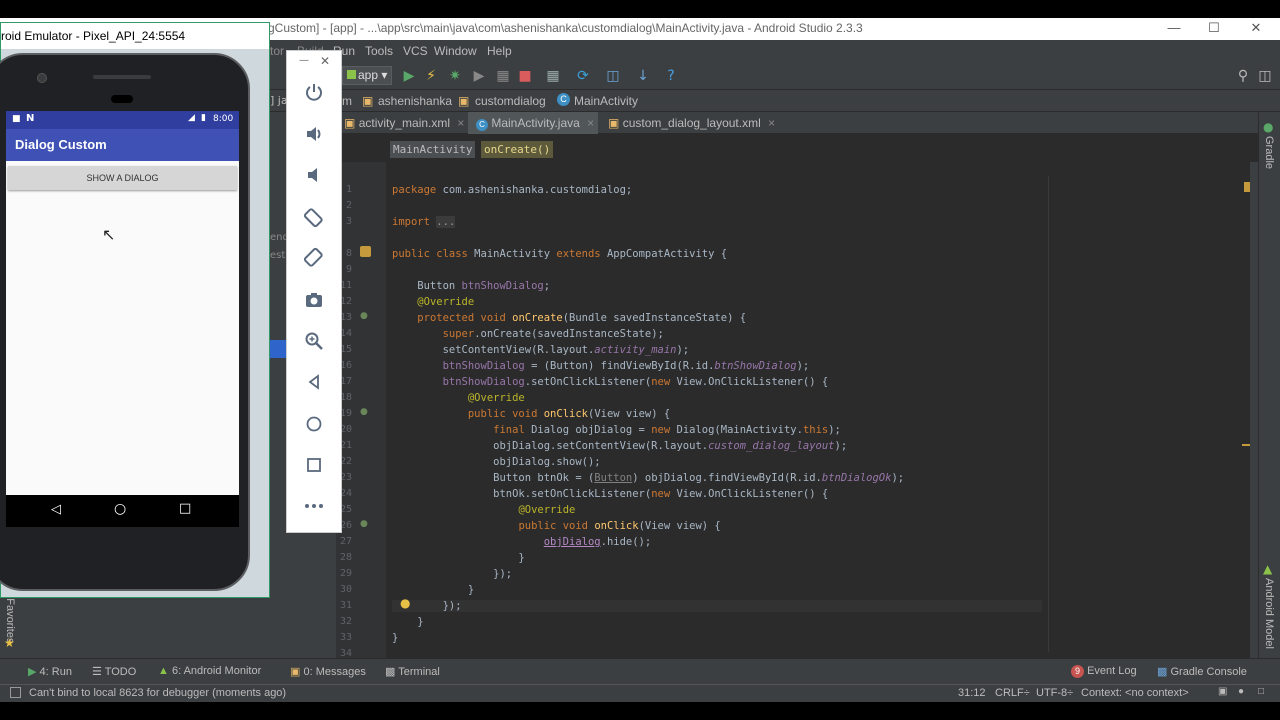  What do you see at coordinates (401, 123) in the screenshot?
I see `tab-activity-main: ▣ activity_main.xml ×` at bounding box center [401, 123].